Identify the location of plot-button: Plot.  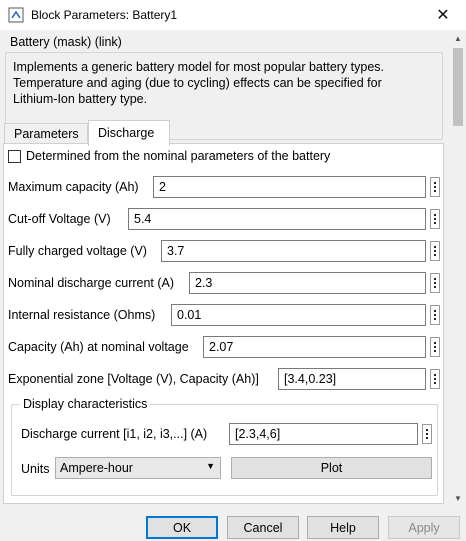
(331, 468).